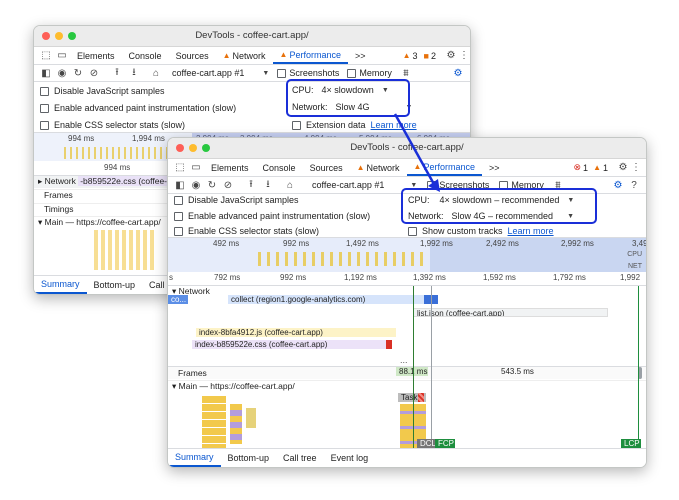 Image resolution: width=679 pixels, height=500 pixels. I want to click on back-window-title: DevTools - coffee-cart.app/, so click(252, 35).